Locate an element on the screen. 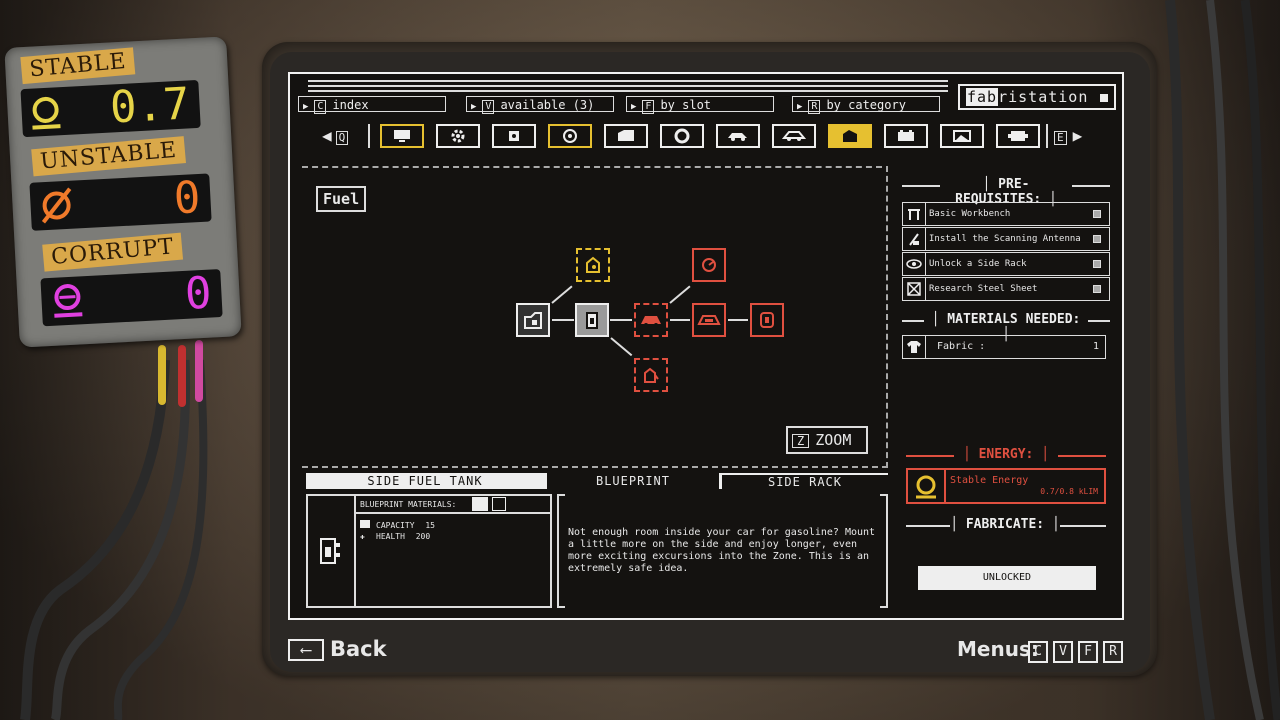  tire-icon is located at coordinates (570, 136).